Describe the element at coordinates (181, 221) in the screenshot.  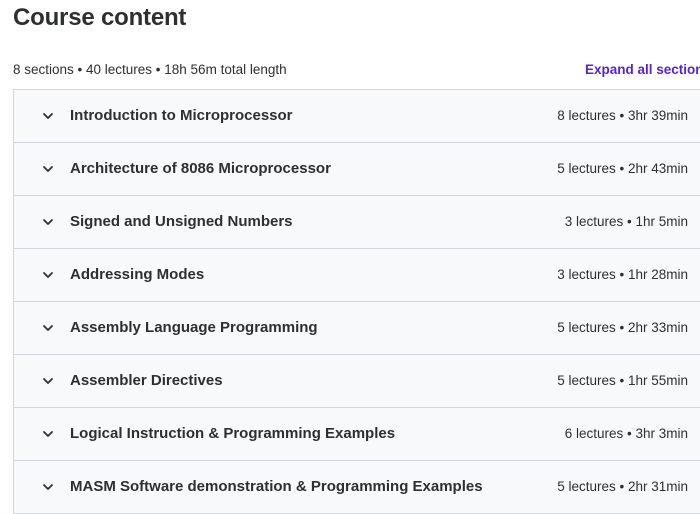
I see `section-title: Signed and Unsigned Numbers` at that location.